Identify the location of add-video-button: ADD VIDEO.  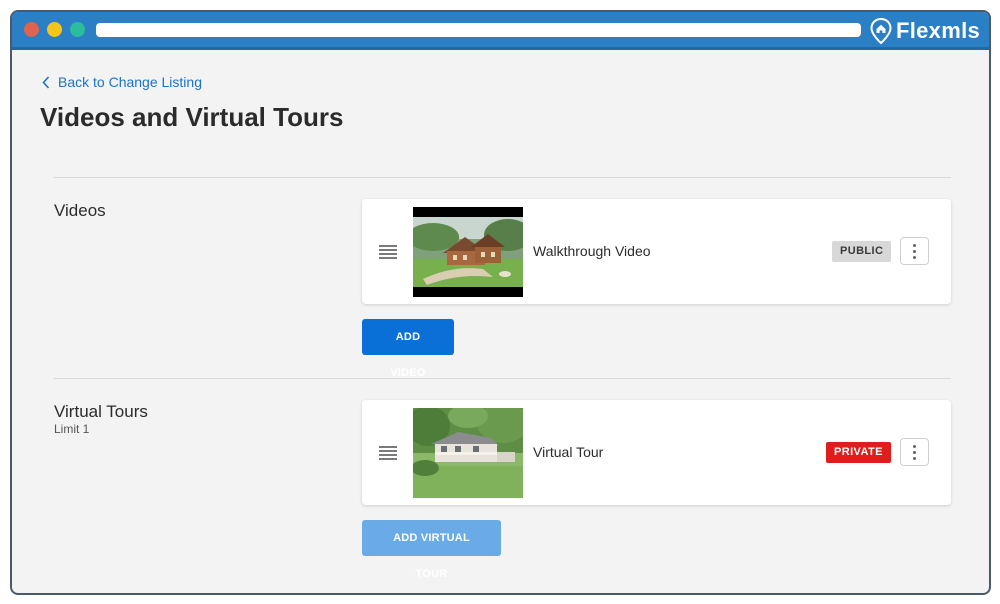
(408, 349).